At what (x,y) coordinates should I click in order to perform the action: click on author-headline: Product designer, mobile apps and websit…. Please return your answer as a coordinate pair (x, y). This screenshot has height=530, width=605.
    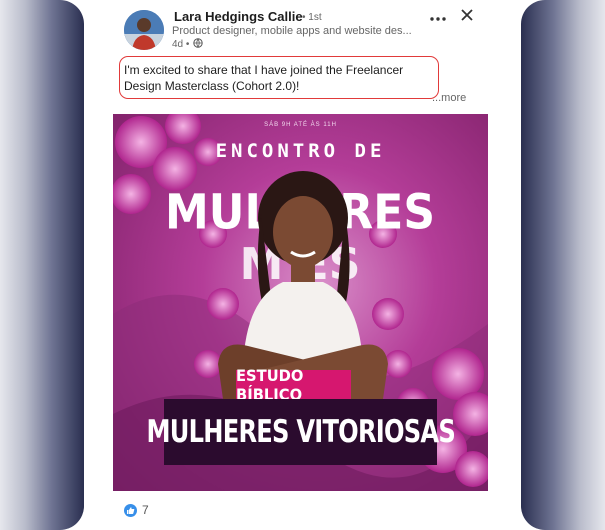
    Looking at the image, I should click on (292, 31).